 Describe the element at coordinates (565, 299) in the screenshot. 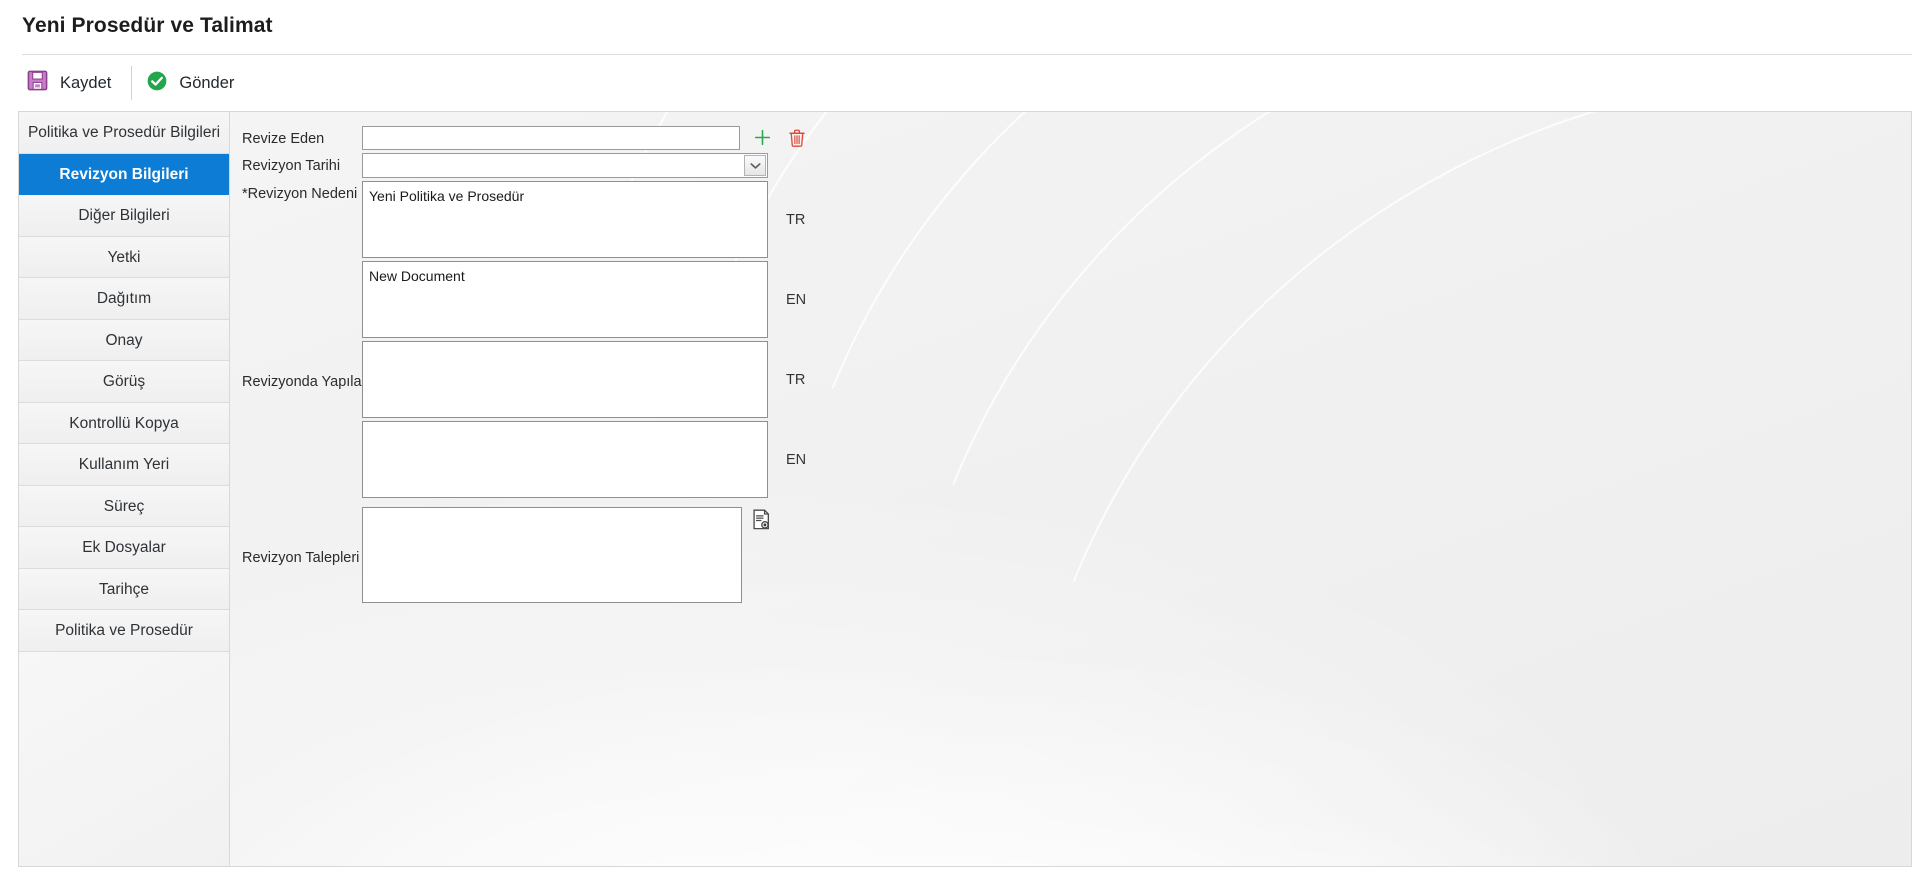

I see `revizyon-nedeni-en-textarea` at that location.